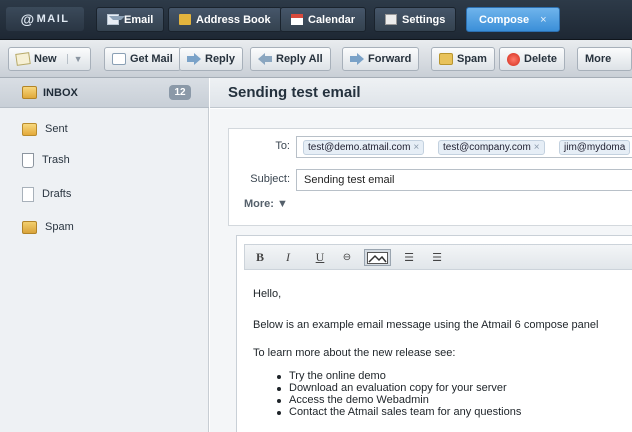  Describe the element at coordinates (446, 59) in the screenshot. I see `spam-icon` at that location.